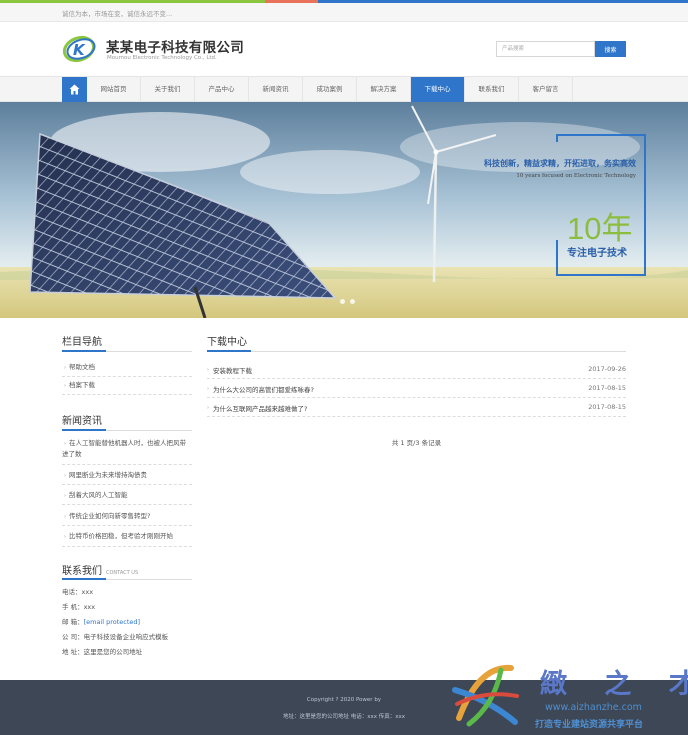  I want to click on watermark-url: www.aizhanzhe.com, so click(593, 707).